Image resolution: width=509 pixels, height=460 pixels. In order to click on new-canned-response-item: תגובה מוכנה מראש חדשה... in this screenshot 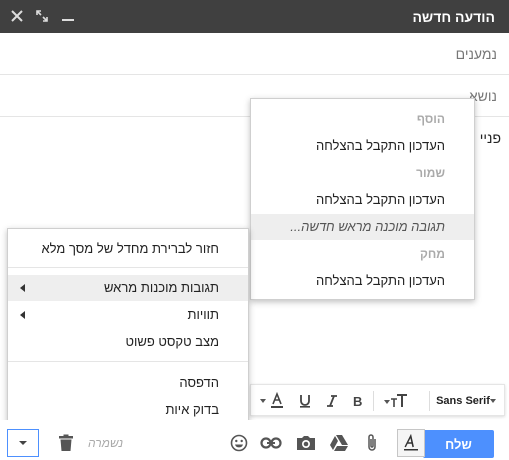, I will do `click(362, 227)`.